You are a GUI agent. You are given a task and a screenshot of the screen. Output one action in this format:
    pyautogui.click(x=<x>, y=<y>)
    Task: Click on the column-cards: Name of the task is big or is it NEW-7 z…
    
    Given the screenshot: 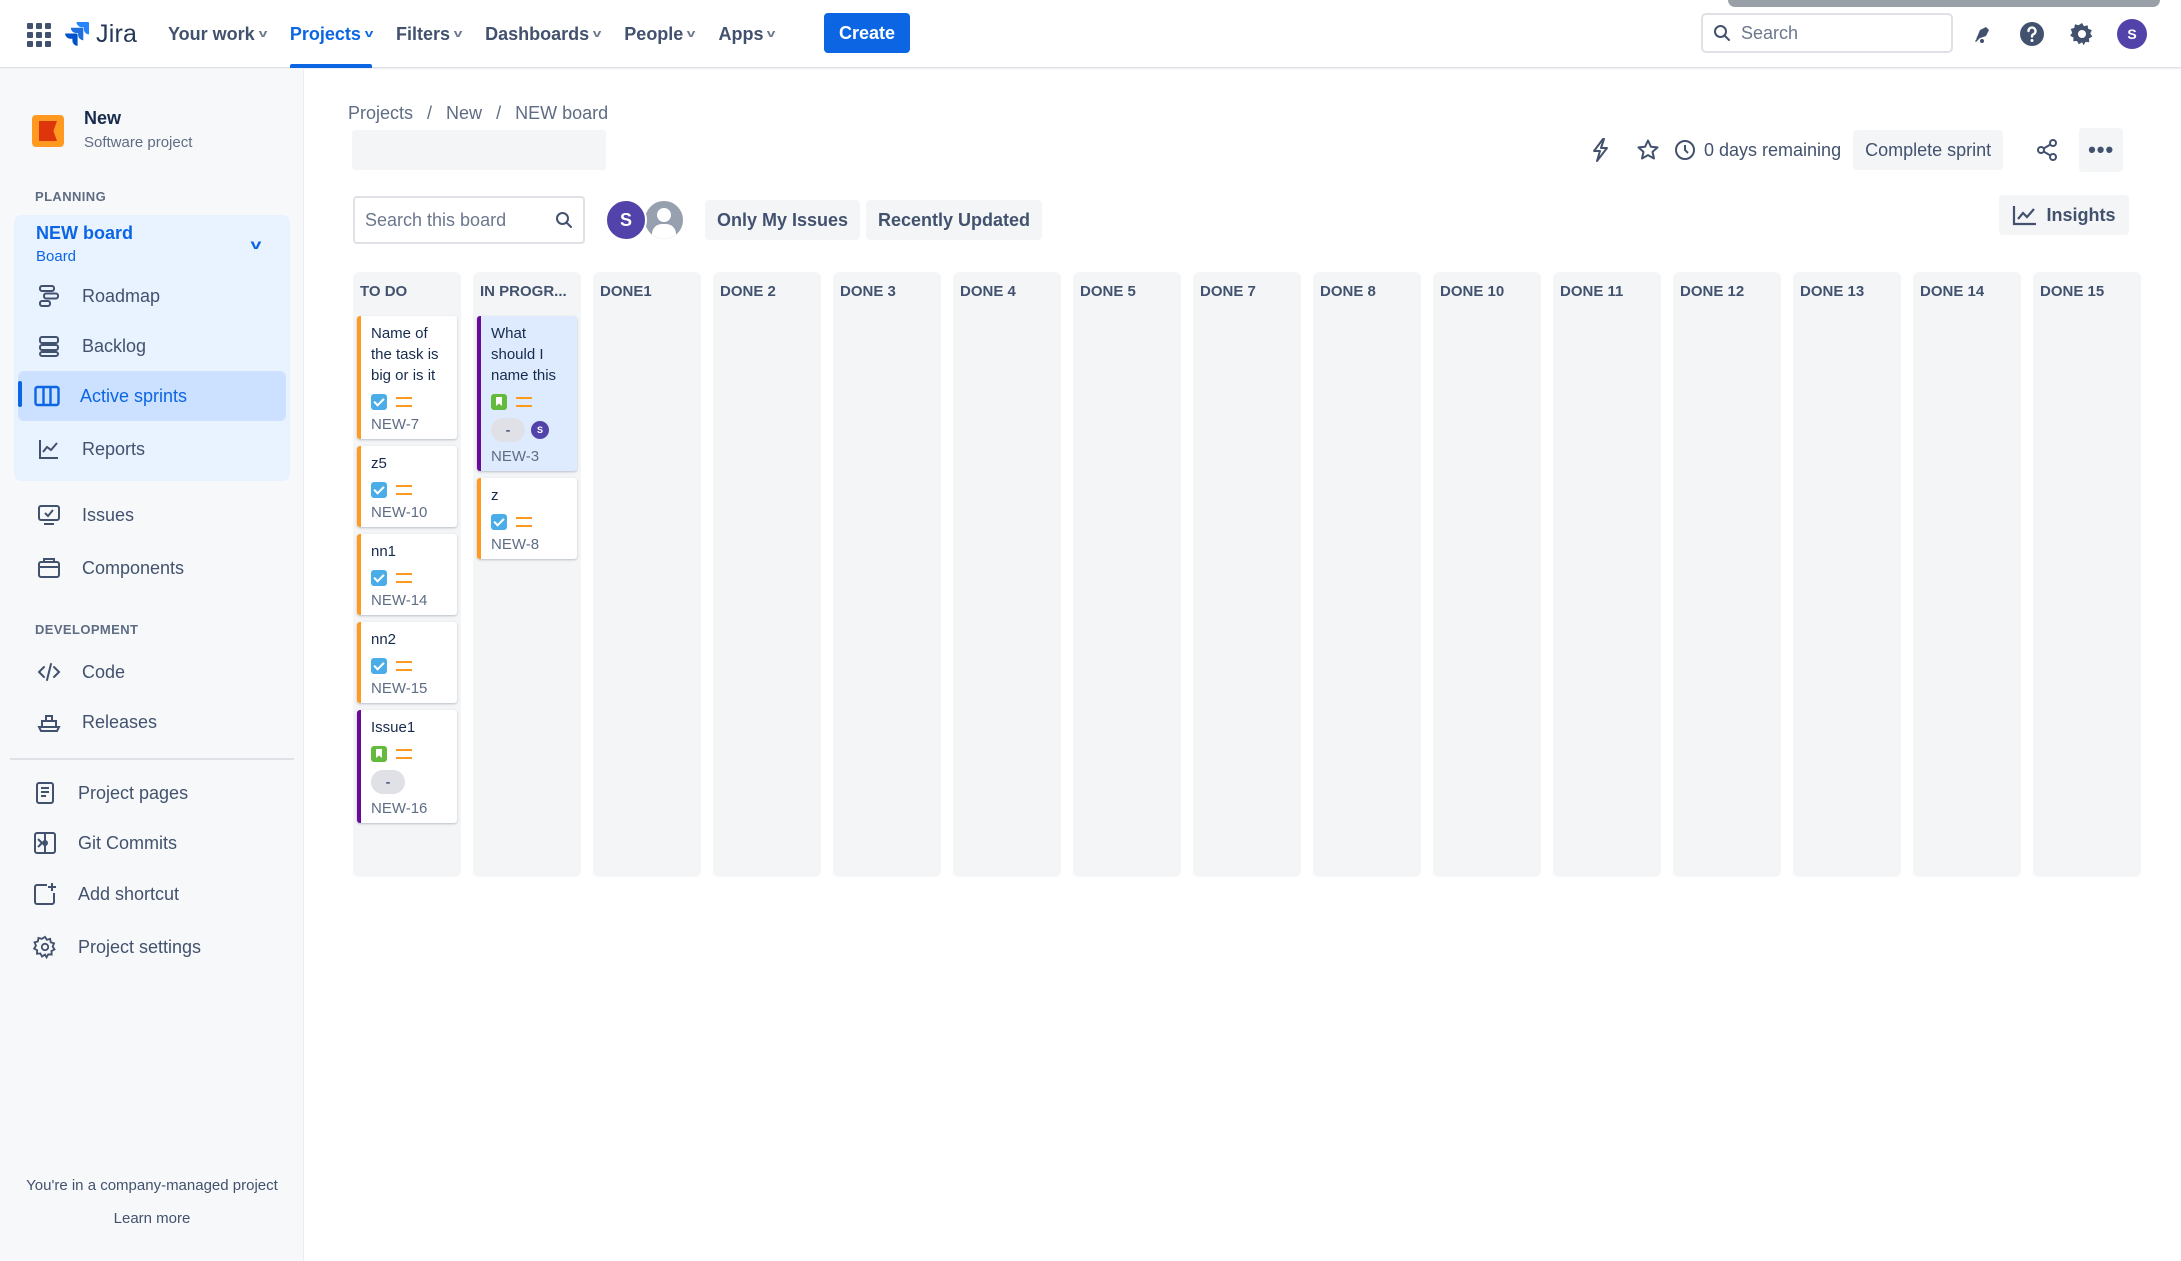 What is the action you would take?
    pyautogui.click(x=407, y=573)
    